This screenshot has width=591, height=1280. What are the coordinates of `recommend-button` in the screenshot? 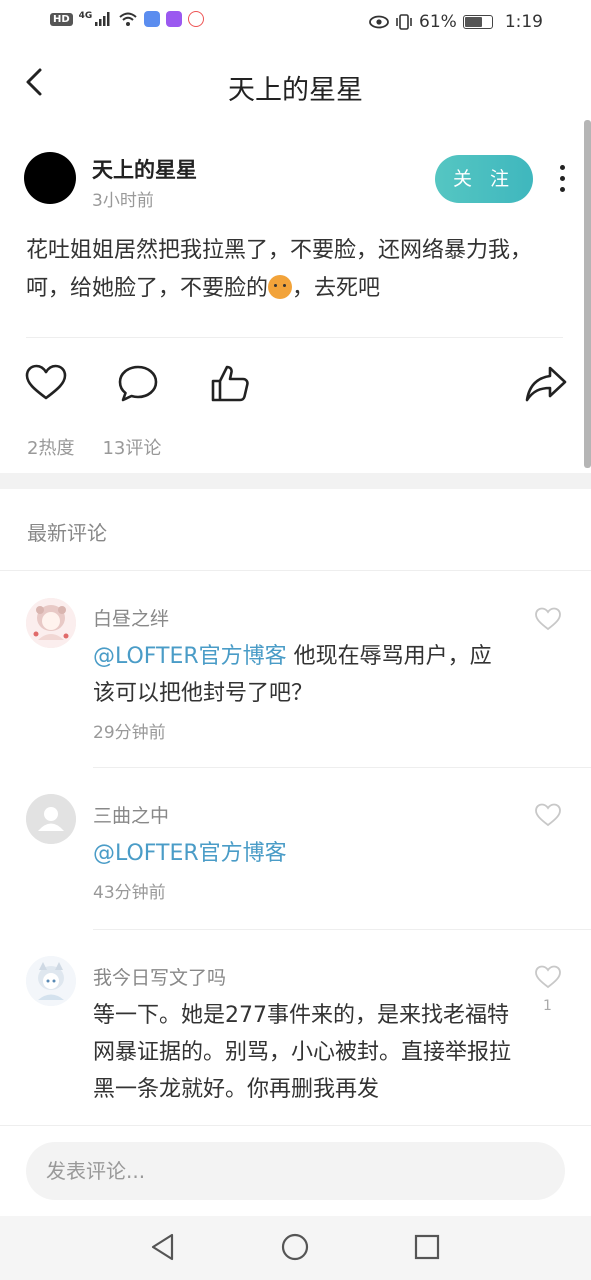 It's located at (230, 384).